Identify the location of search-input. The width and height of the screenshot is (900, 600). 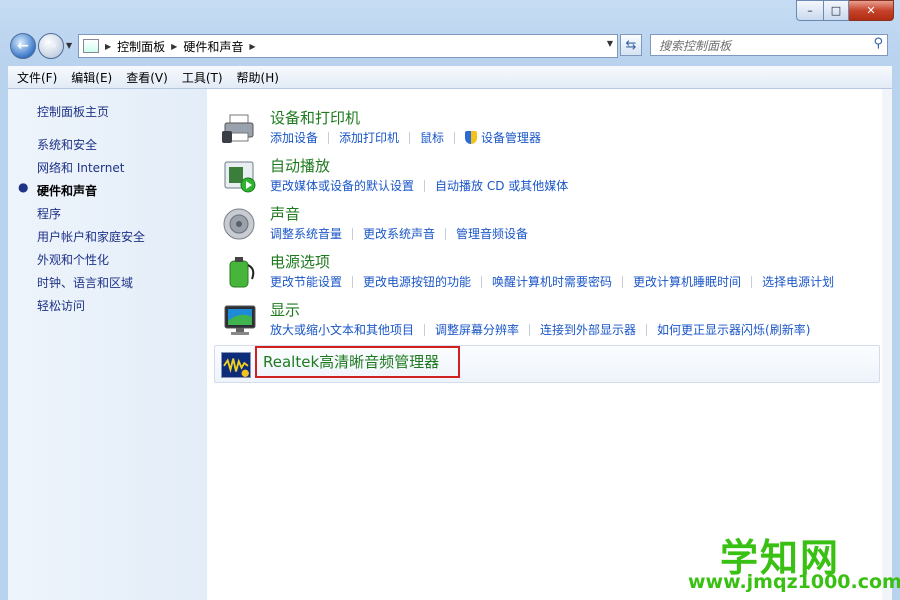
(759, 46).